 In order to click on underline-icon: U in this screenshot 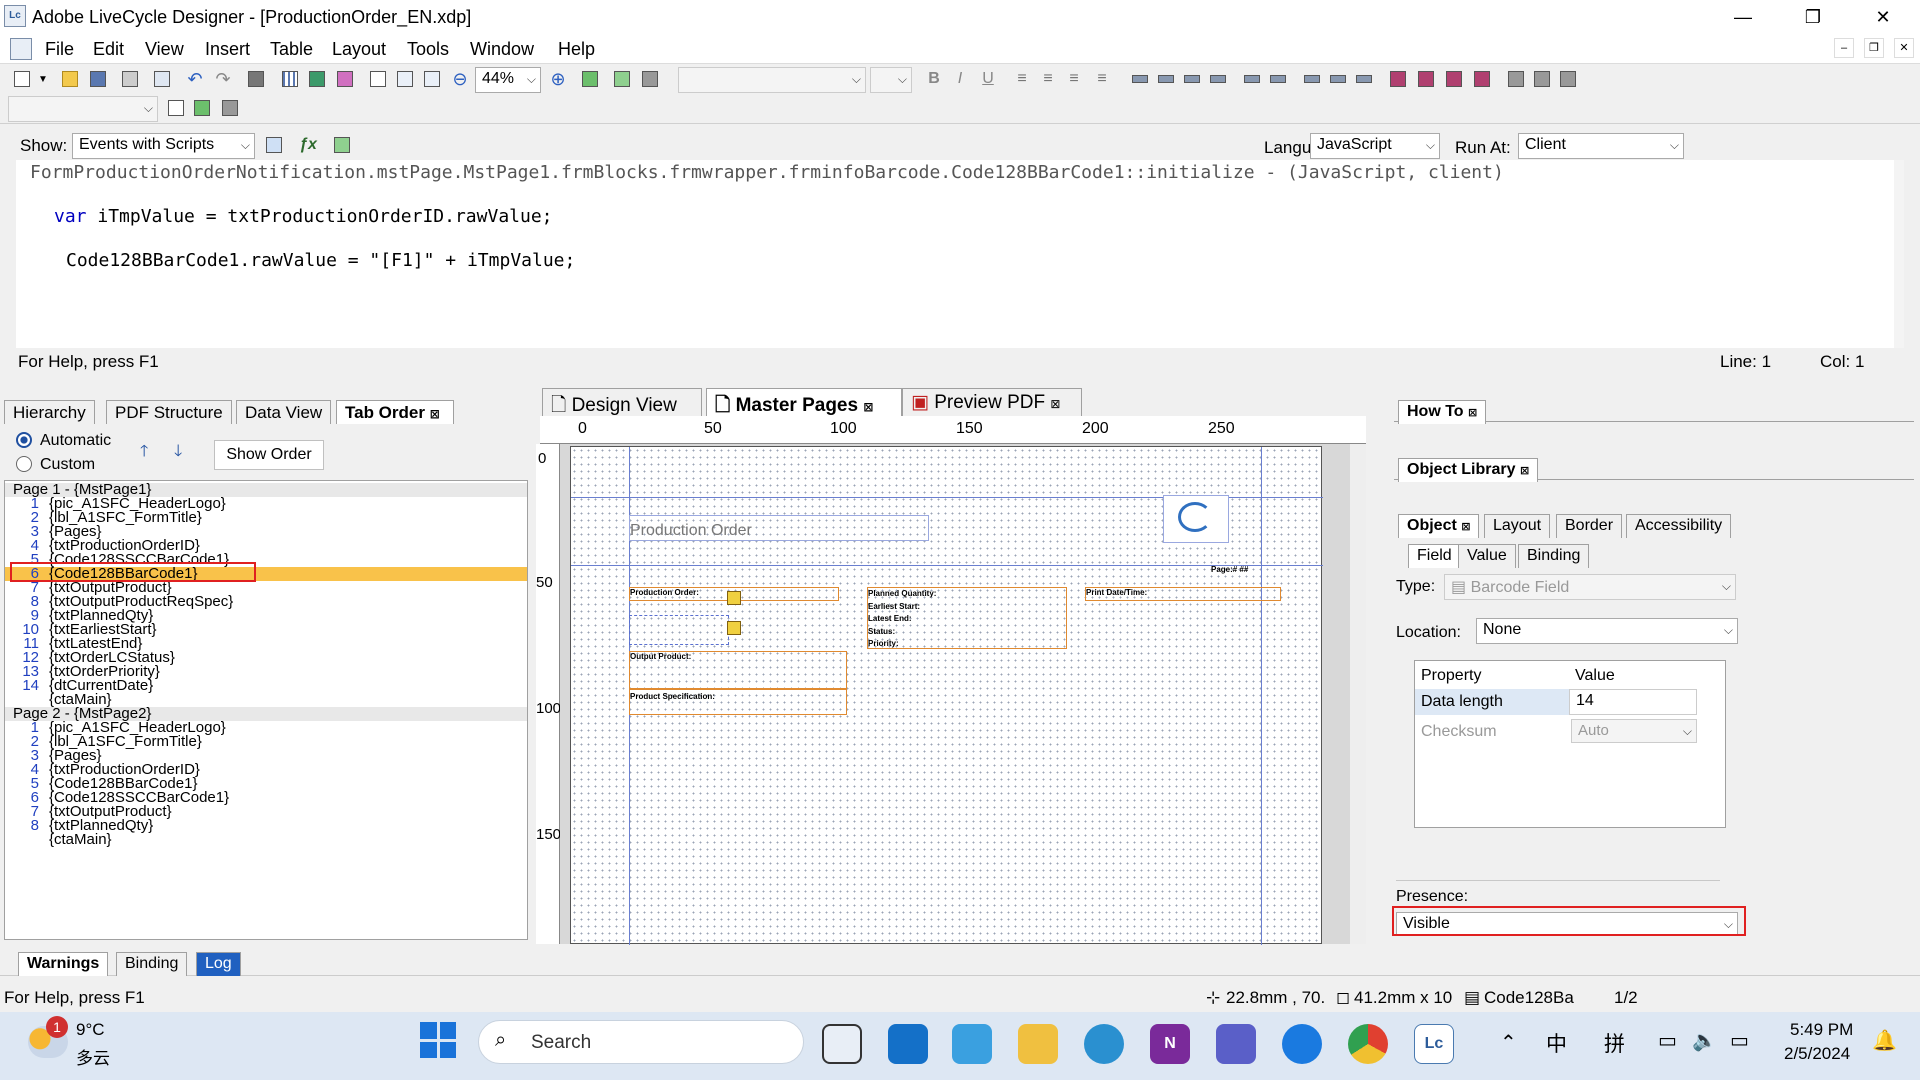, I will do `click(988, 79)`.